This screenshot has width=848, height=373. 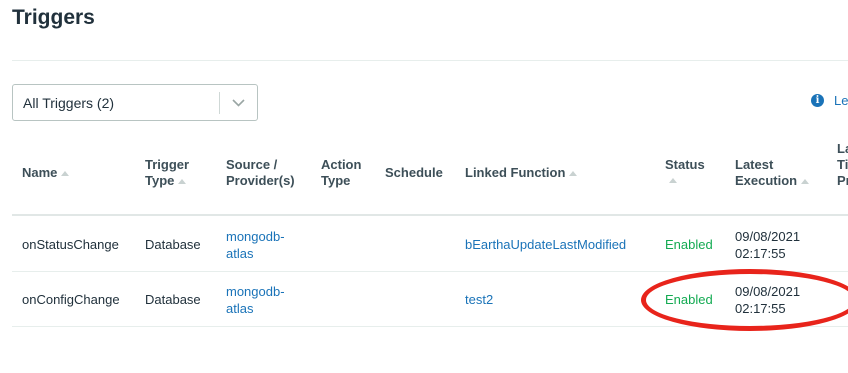 I want to click on col-header-action-type-line2: Type, so click(x=336, y=180).